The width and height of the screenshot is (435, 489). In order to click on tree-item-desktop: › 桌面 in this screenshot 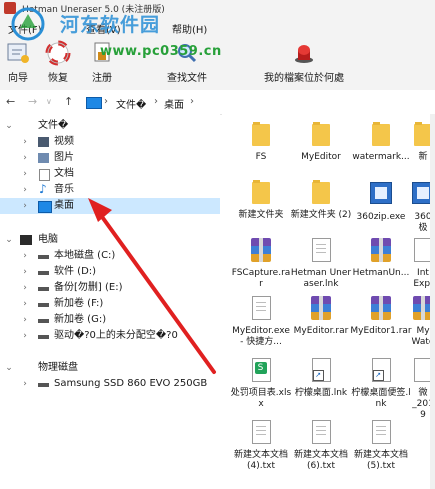, I will do `click(110, 206)`.